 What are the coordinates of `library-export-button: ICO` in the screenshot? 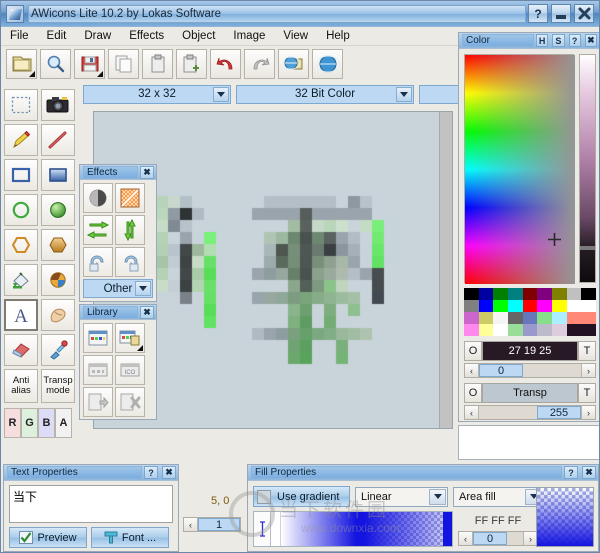 It's located at (130, 370).